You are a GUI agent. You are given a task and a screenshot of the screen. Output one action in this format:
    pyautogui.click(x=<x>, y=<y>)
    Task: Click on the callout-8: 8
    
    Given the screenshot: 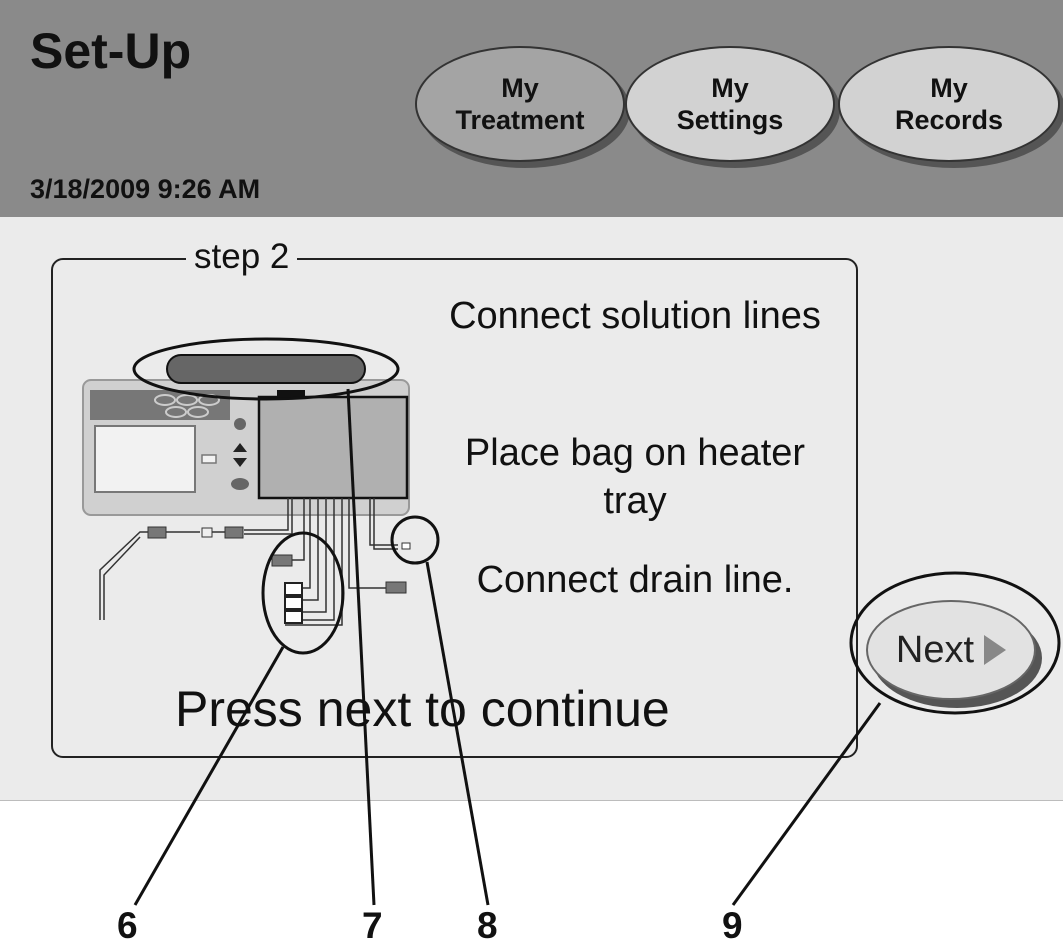 What is the action you would take?
    pyautogui.click(x=487, y=925)
    